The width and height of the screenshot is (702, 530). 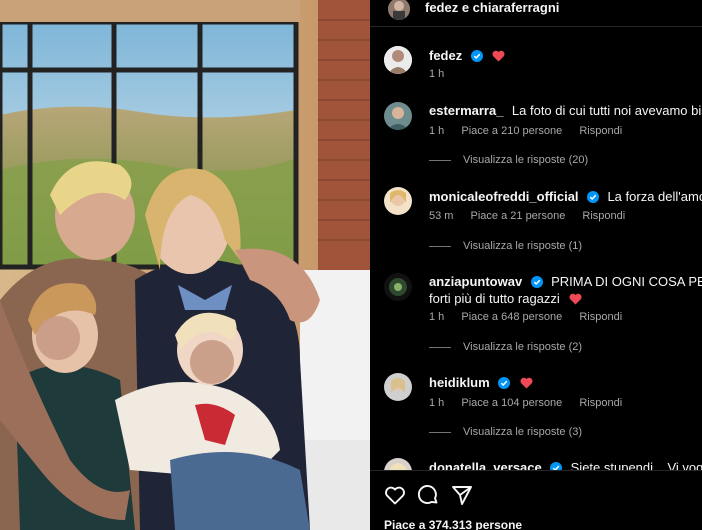 I want to click on comment-username: monicaleofreddi_official, so click(x=504, y=196).